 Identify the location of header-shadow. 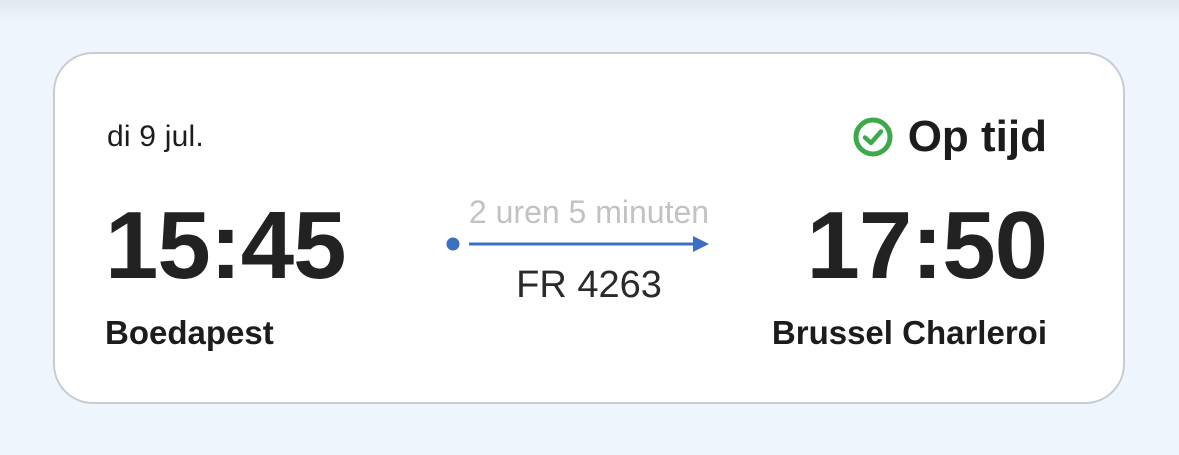
(589, 11).